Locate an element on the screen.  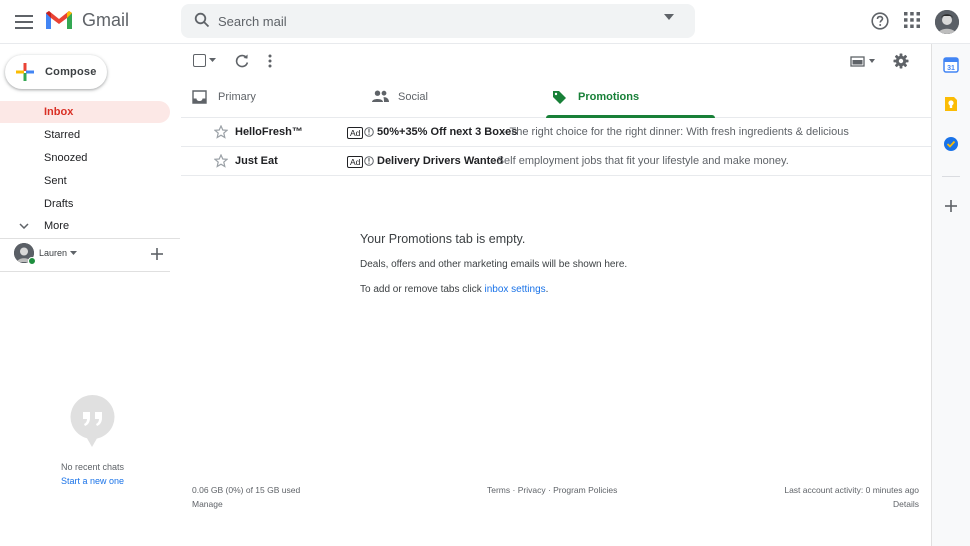
start-new-chat-link: Start a new one is located at coordinates (92, 481).